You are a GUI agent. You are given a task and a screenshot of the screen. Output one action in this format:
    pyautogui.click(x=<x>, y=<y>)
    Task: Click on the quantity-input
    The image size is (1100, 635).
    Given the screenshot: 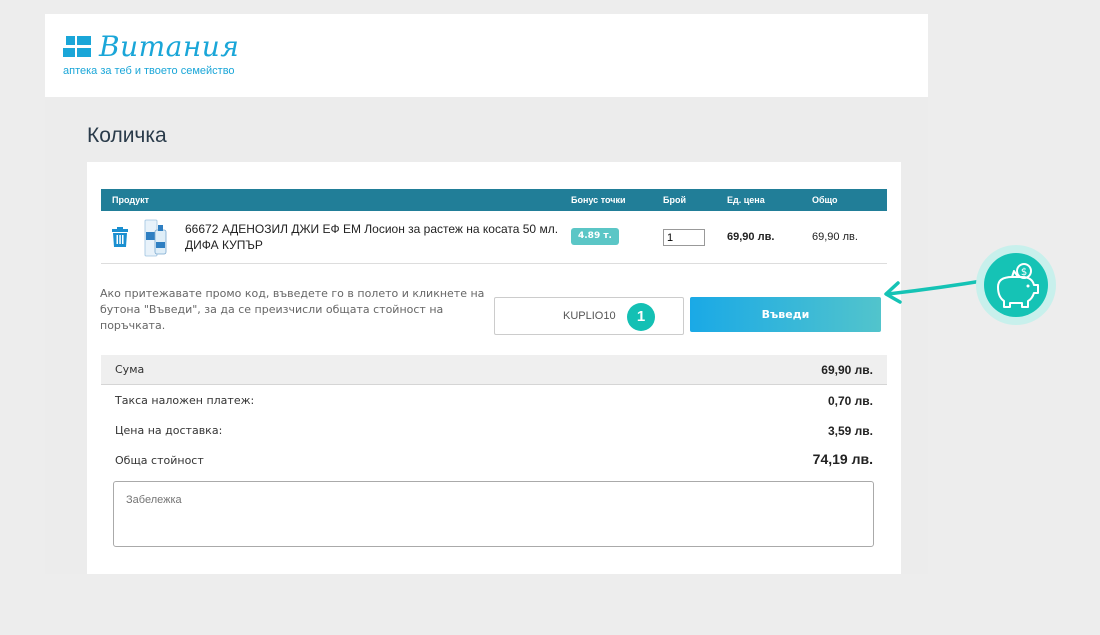 What is the action you would take?
    pyautogui.click(x=684, y=237)
    